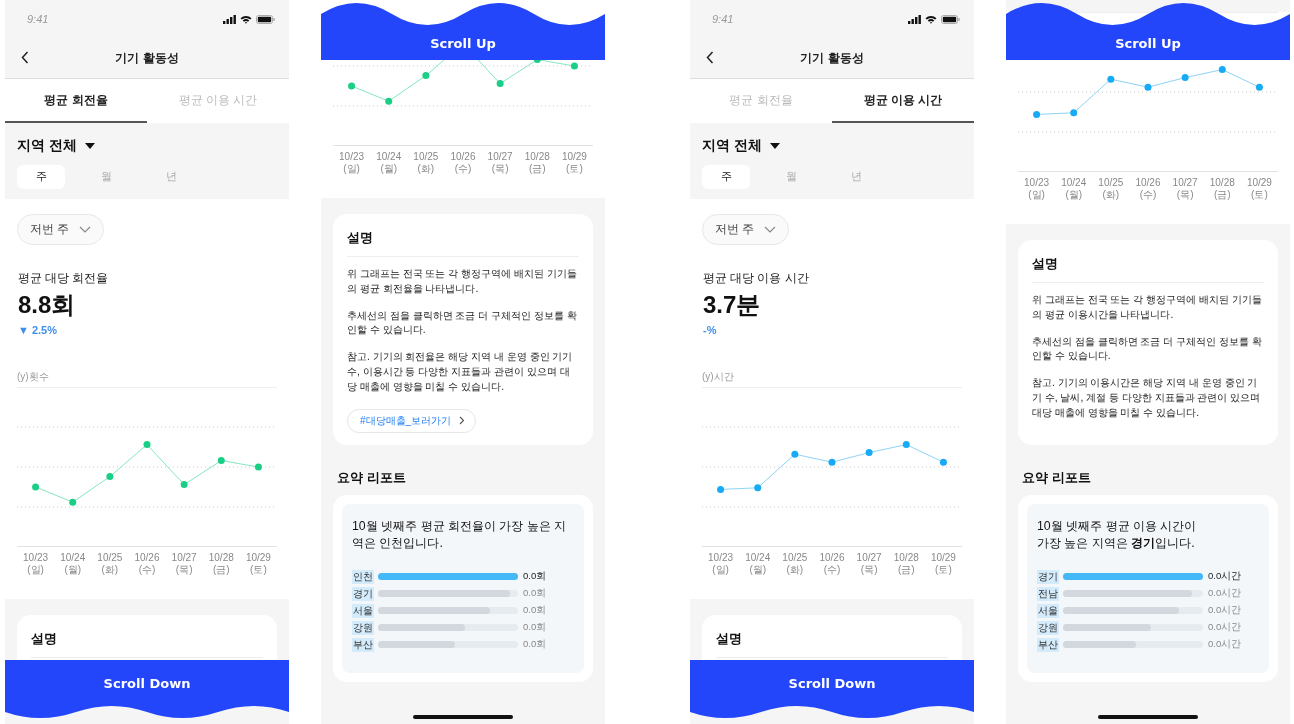  I want to click on report-headline: 10월 넷째주 평균 이용 시간이 가장 높은 지역은 경기입니다., so click(1117, 534).